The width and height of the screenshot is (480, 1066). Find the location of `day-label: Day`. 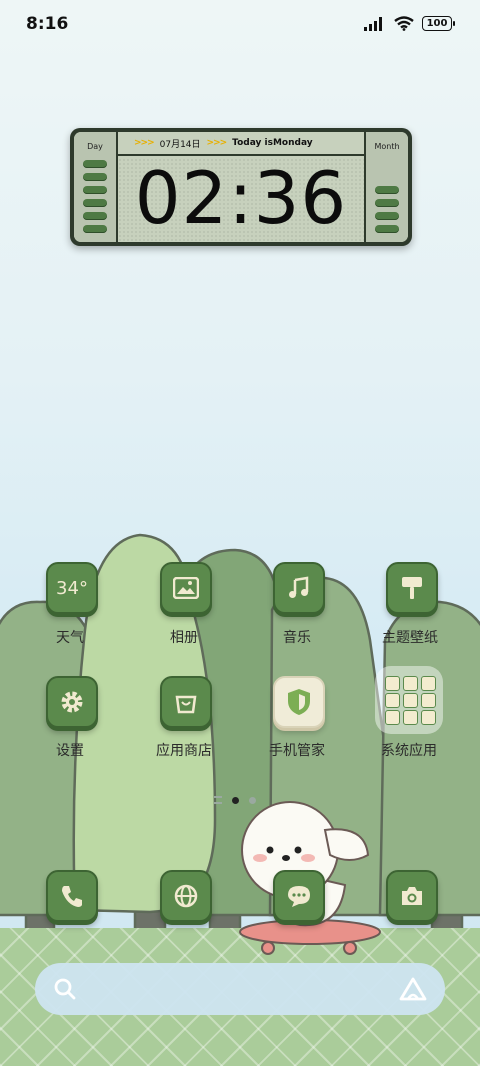

day-label: Day is located at coordinates (95, 146).